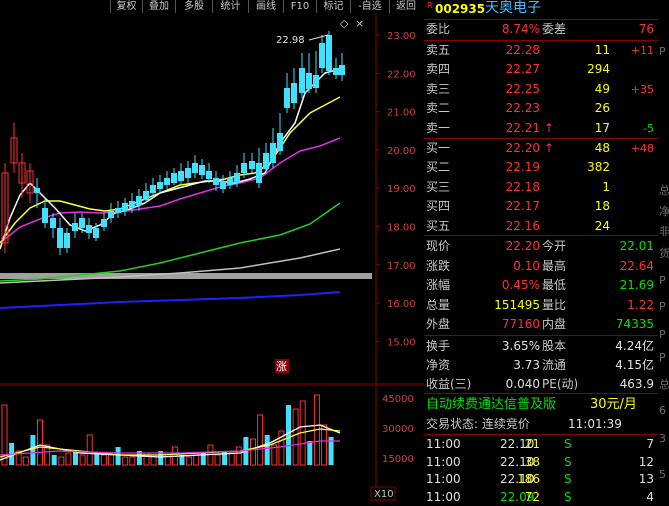 Image resolution: width=669 pixels, height=506 pixels. I want to click on bid-row: 买三 22.18 1, so click(541, 187).